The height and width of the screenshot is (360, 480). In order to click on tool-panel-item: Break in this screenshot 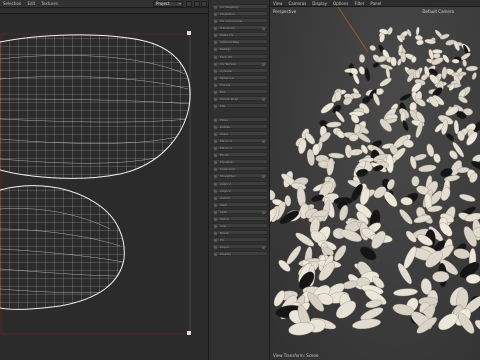, I will do `click(240, 232)`.